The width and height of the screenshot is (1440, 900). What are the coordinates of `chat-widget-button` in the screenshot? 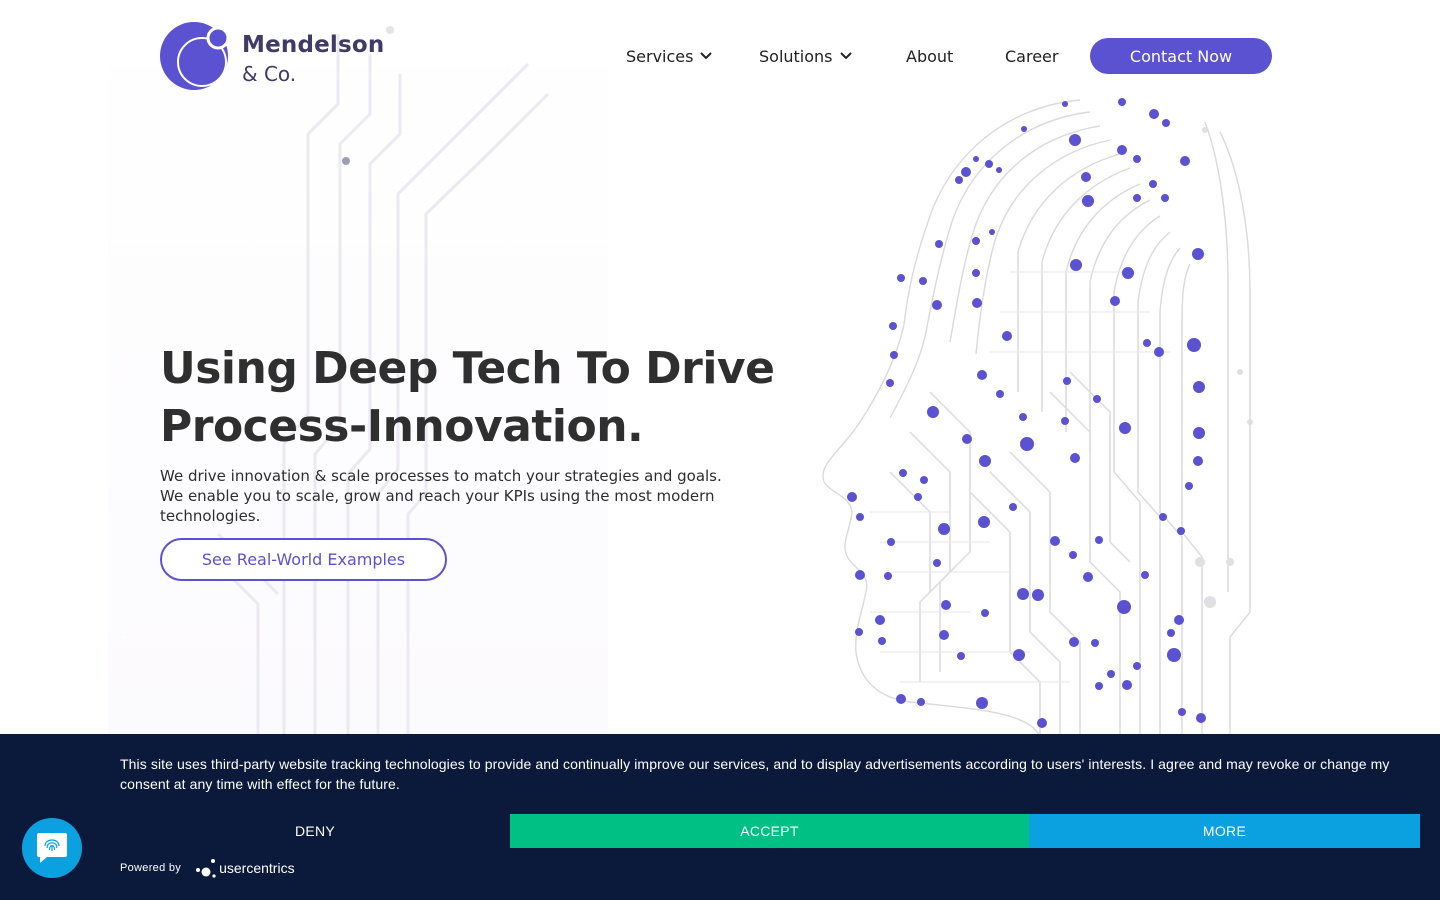 It's located at (52, 848).